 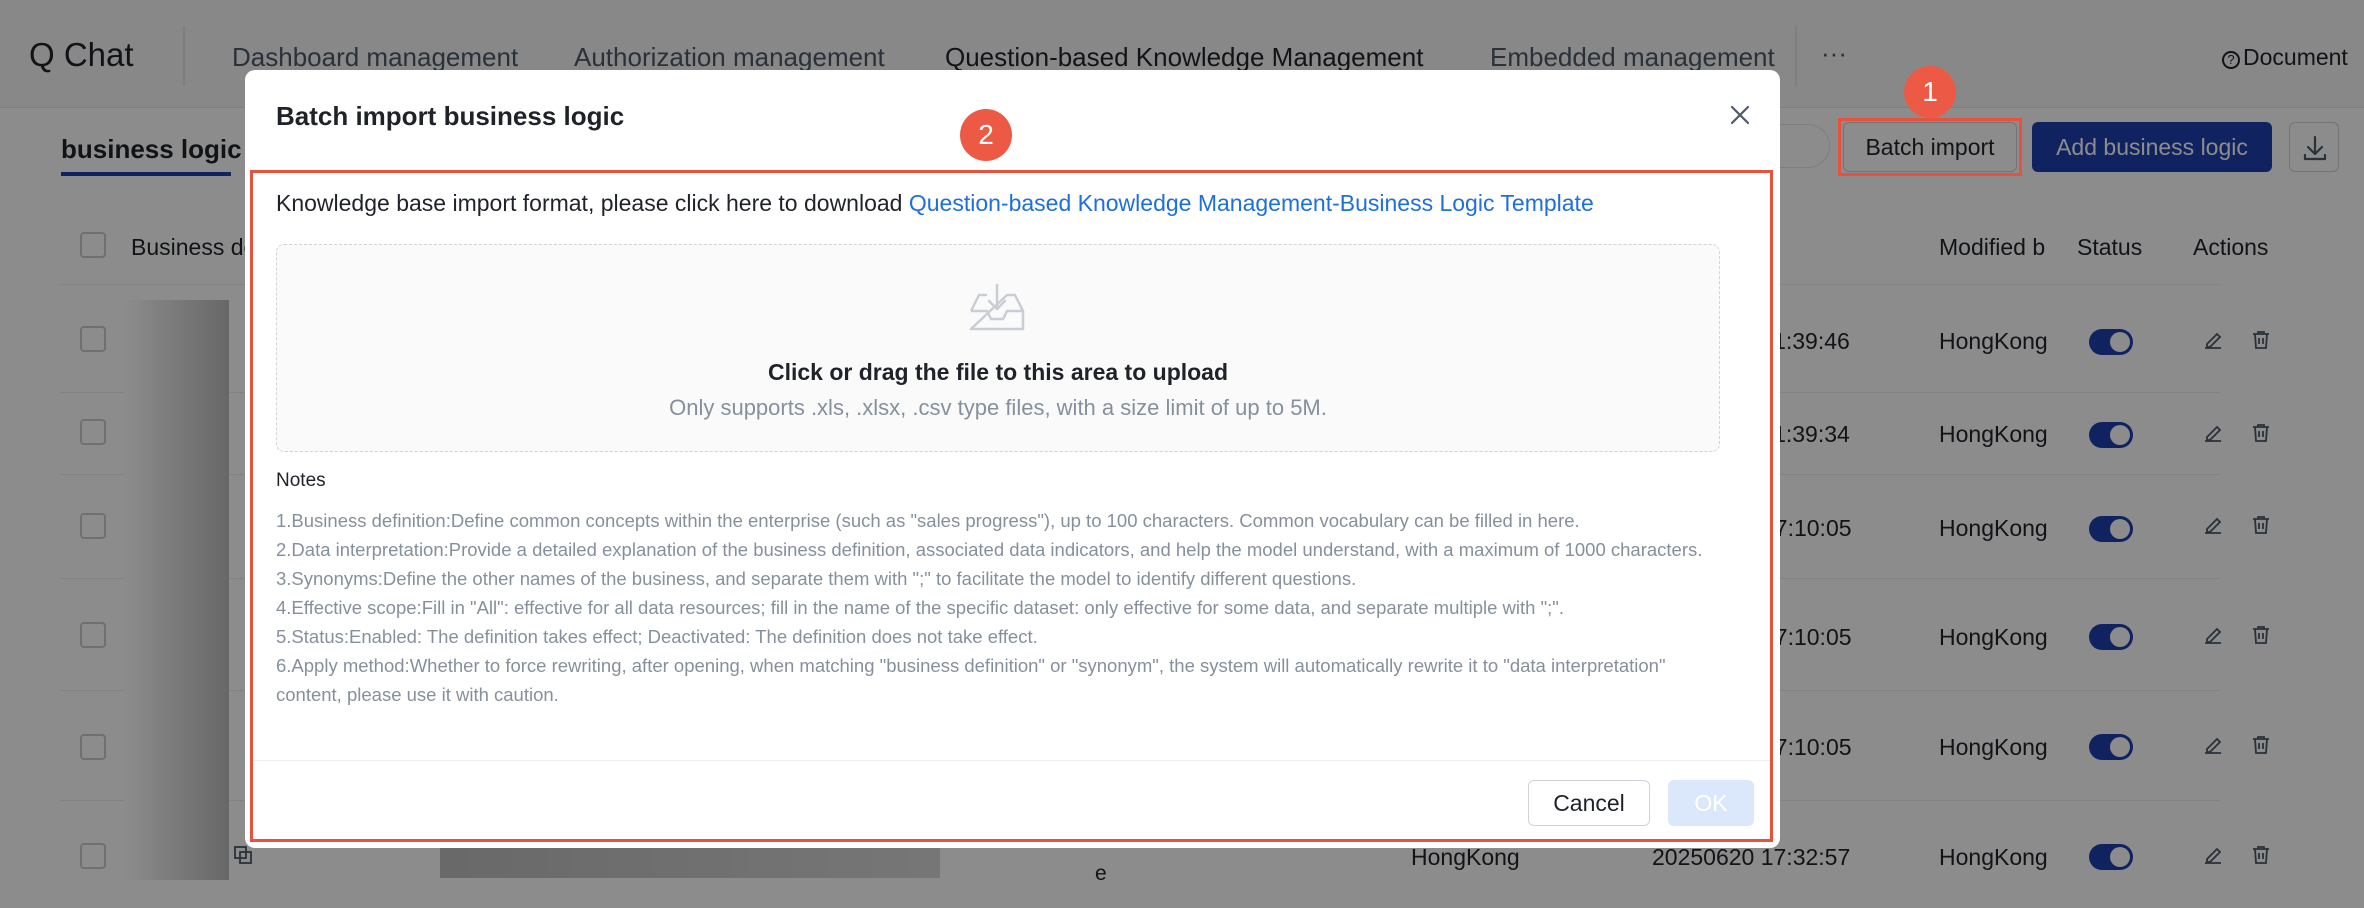 I want to click on annotation-badge-1: 1, so click(x=1930, y=92).